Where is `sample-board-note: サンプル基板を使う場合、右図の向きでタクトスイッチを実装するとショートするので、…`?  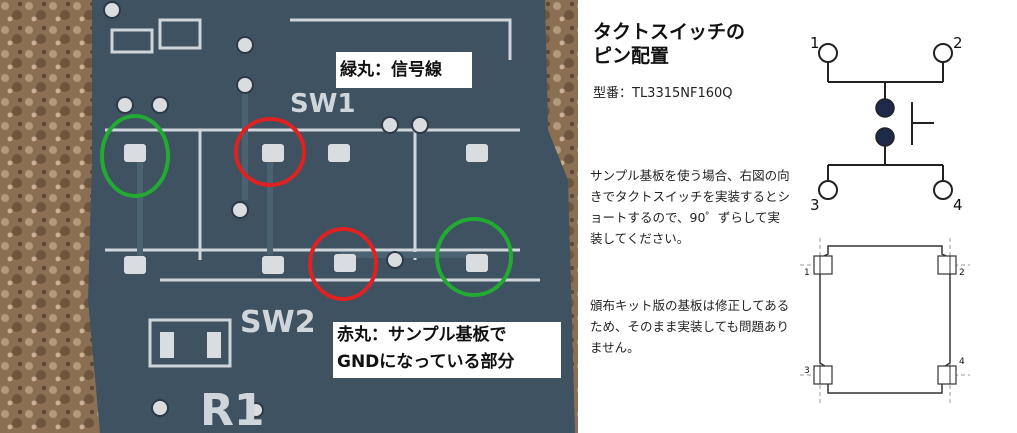
sample-board-note: サンプル基板を使う場合、右図の向きでタクトスイッチを実装するとショートするので、… is located at coordinates (690, 207).